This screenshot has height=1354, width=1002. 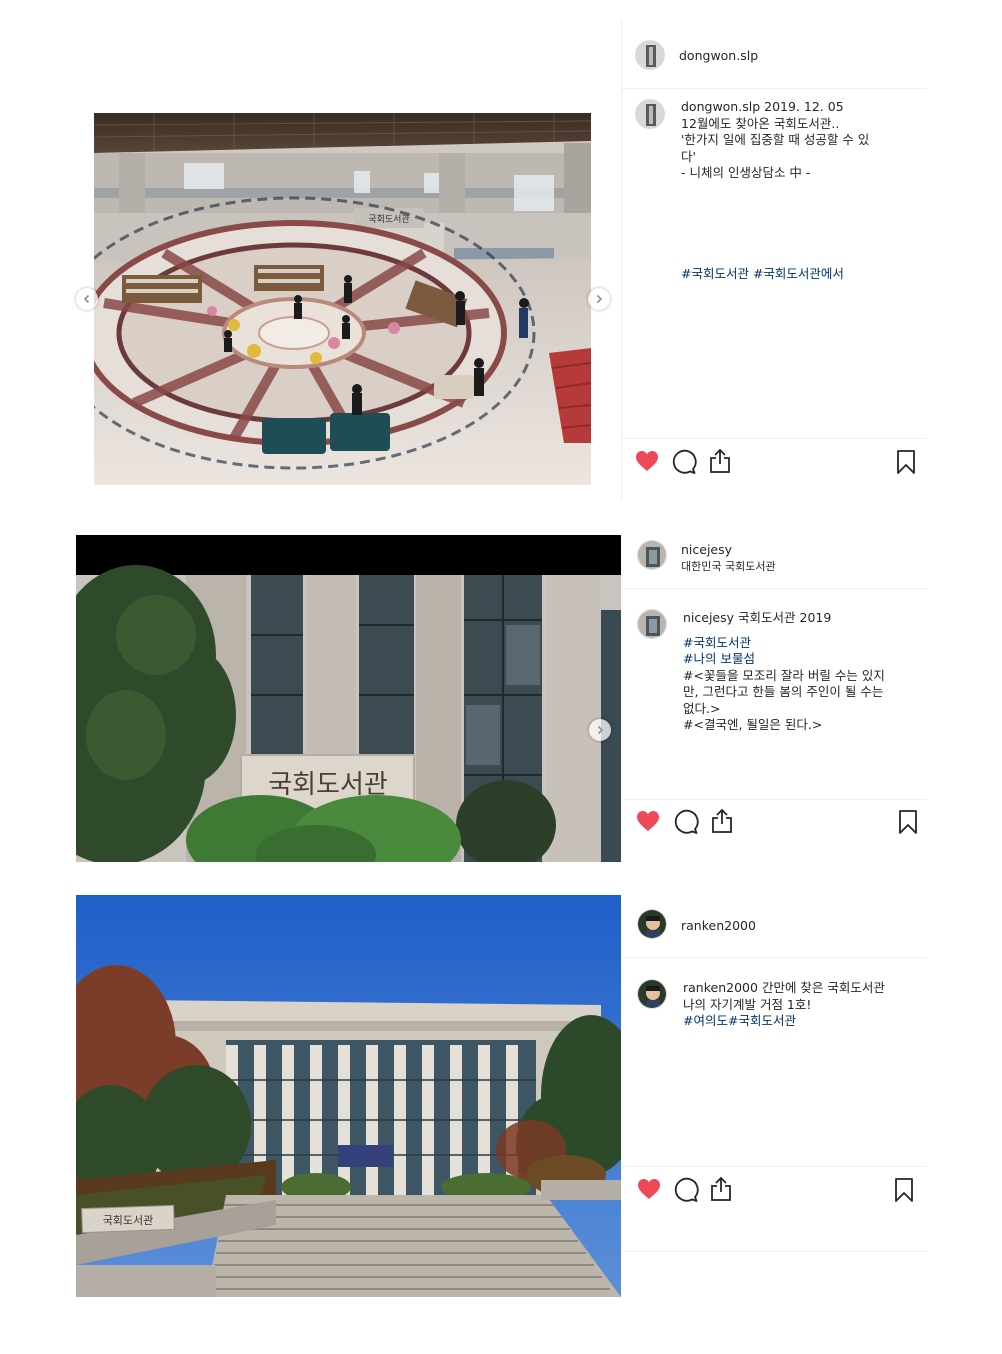 What do you see at coordinates (720, 106) in the screenshot?
I see `caption-username: dongwon.slp` at bounding box center [720, 106].